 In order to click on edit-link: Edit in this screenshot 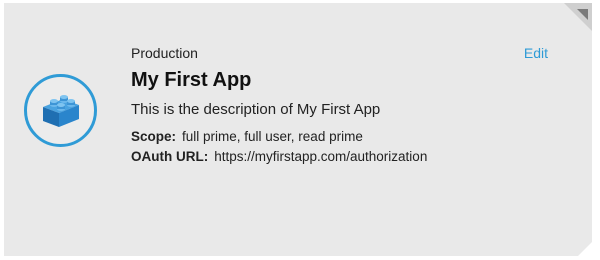, I will do `click(536, 53)`.